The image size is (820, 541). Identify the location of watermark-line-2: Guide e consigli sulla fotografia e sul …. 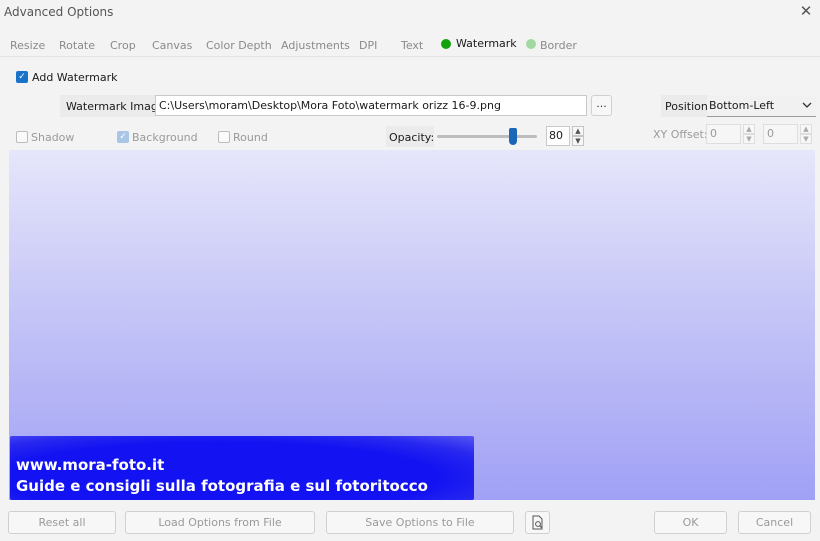
(222, 486).